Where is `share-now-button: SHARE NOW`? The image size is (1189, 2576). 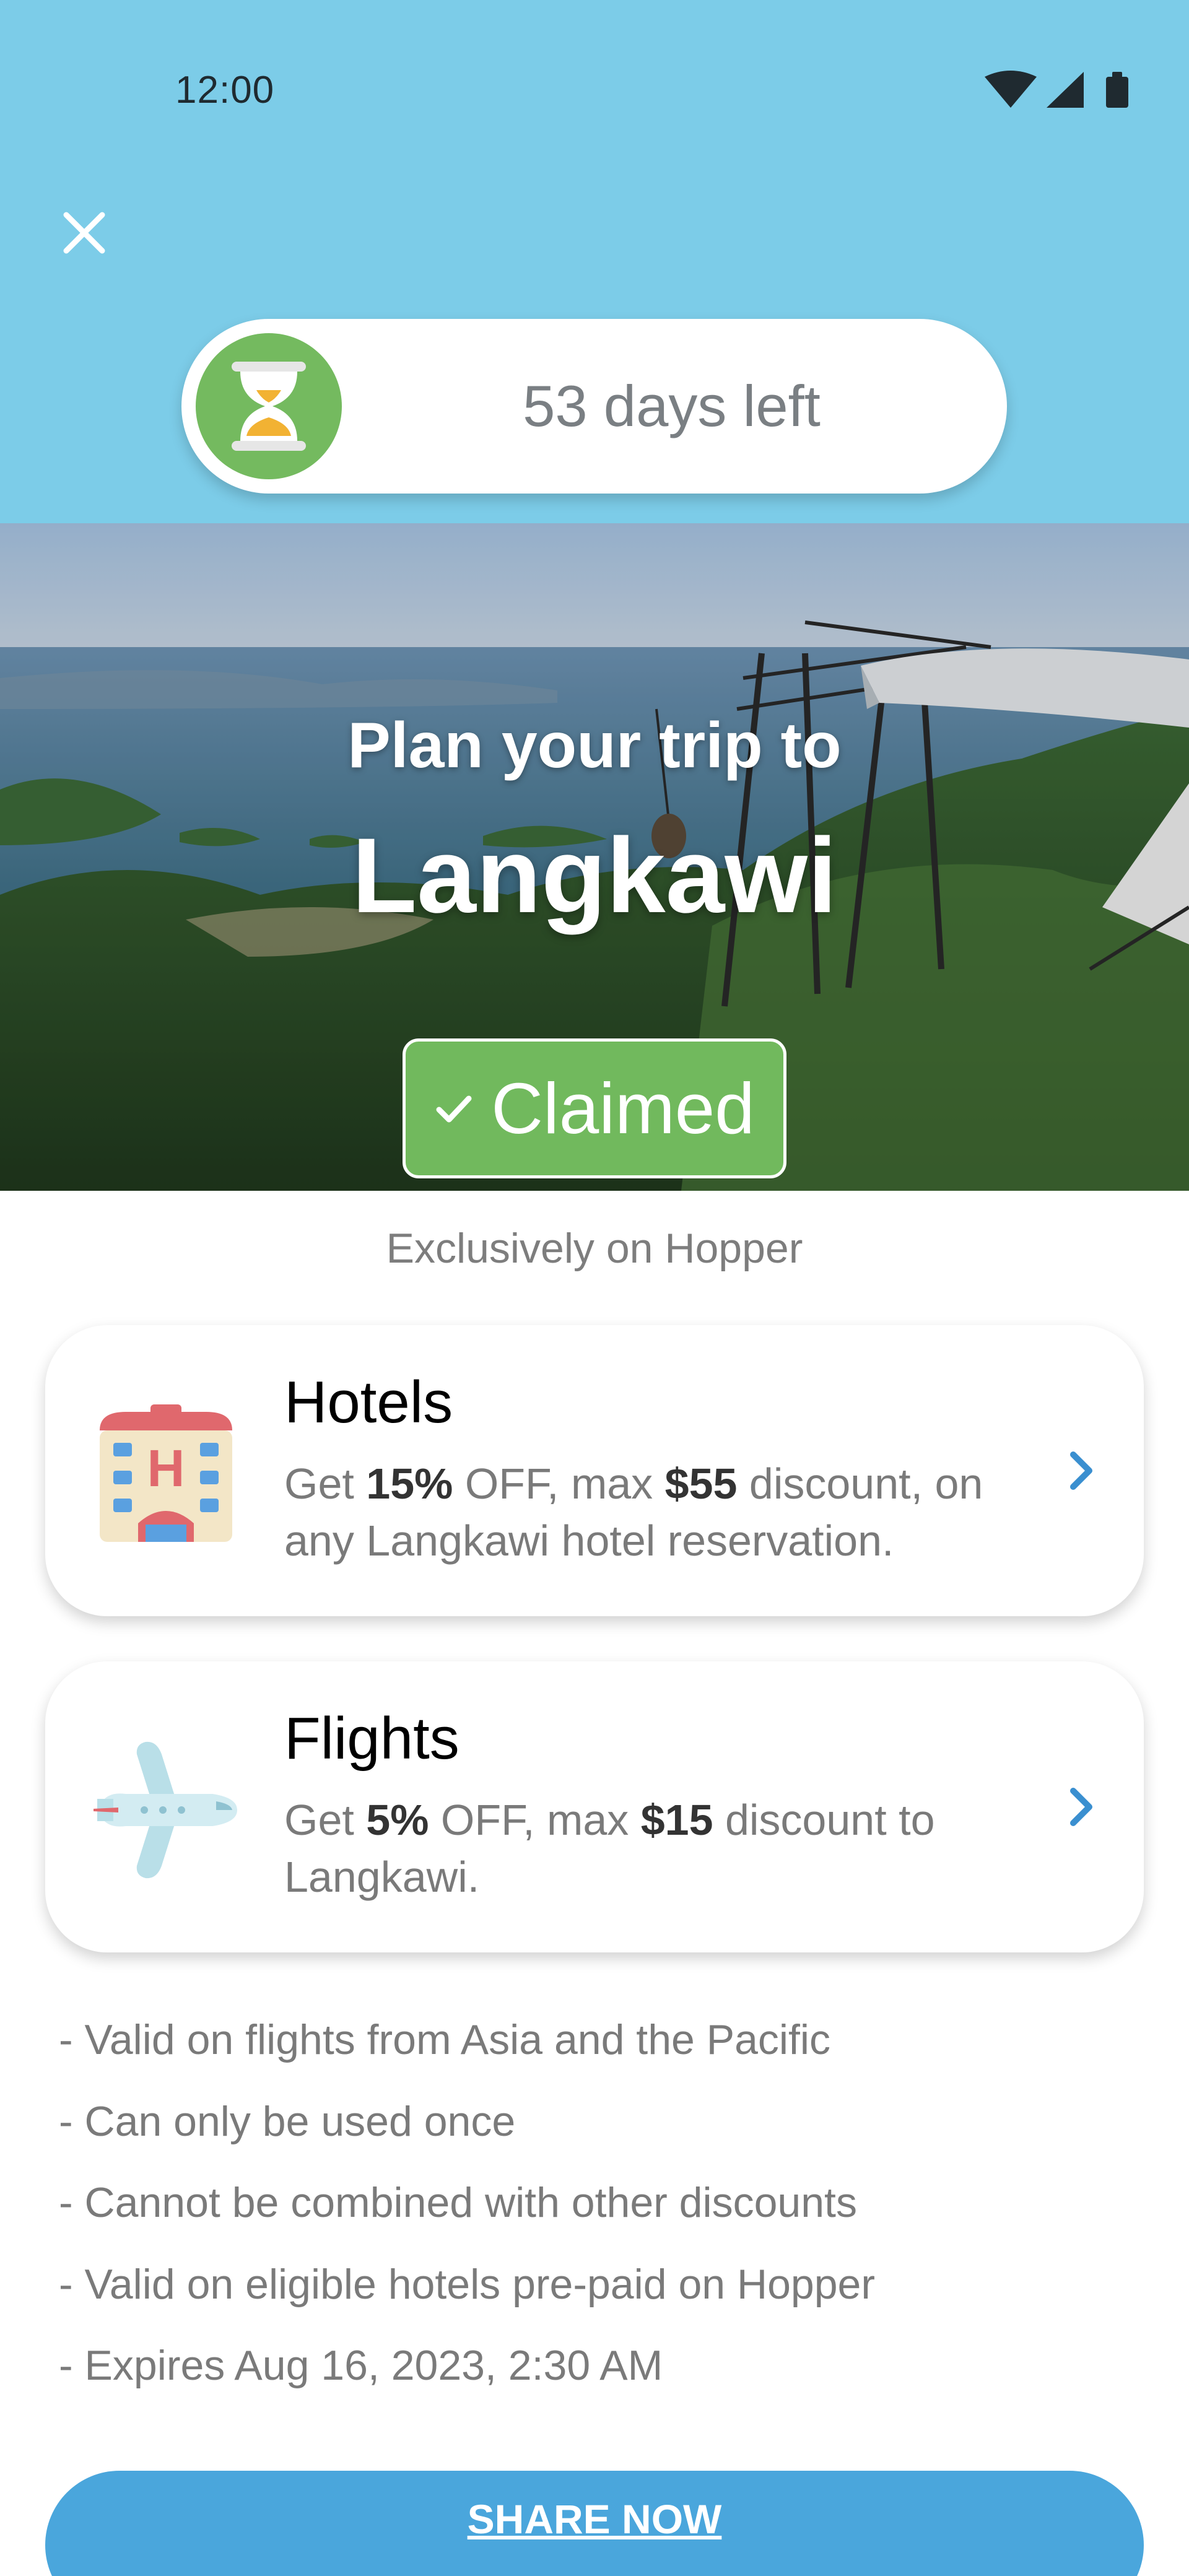 share-now-button: SHARE NOW is located at coordinates (594, 2523).